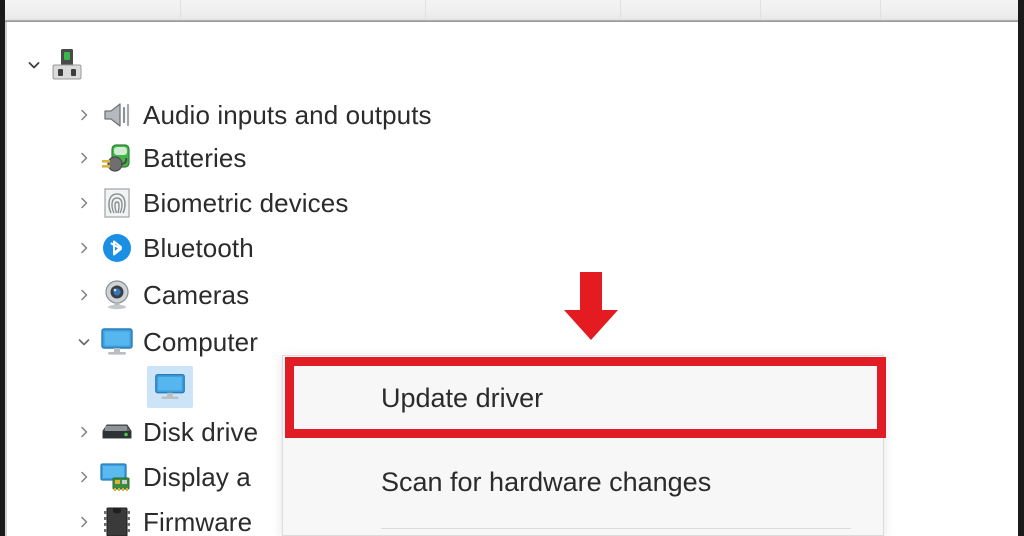 The height and width of the screenshot is (536, 1024). I want to click on tree-item-label: Bluetooth, so click(198, 247).